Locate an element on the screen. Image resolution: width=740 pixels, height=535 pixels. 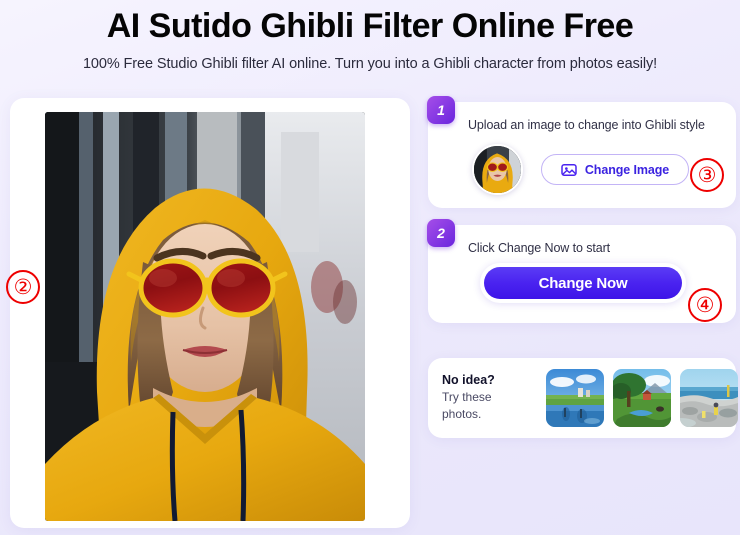
sample-photo-tree-meadow is located at coordinates (642, 398).